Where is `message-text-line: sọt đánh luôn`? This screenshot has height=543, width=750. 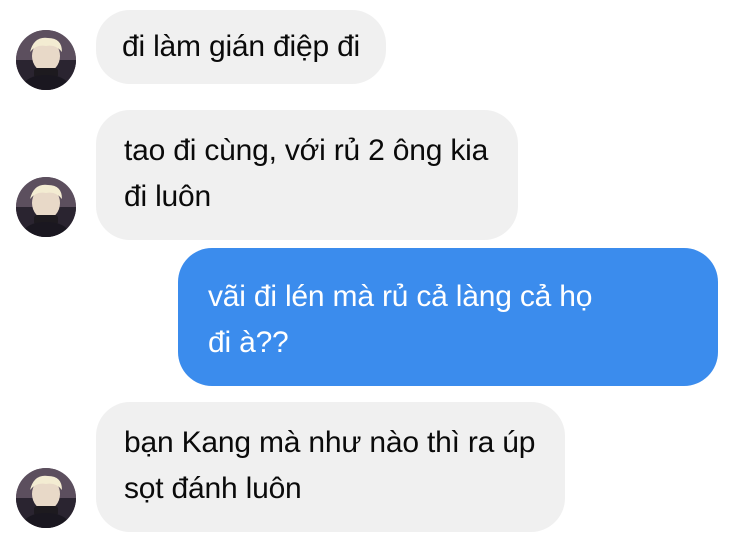
message-text-line: sọt đánh luôn is located at coordinates (213, 488).